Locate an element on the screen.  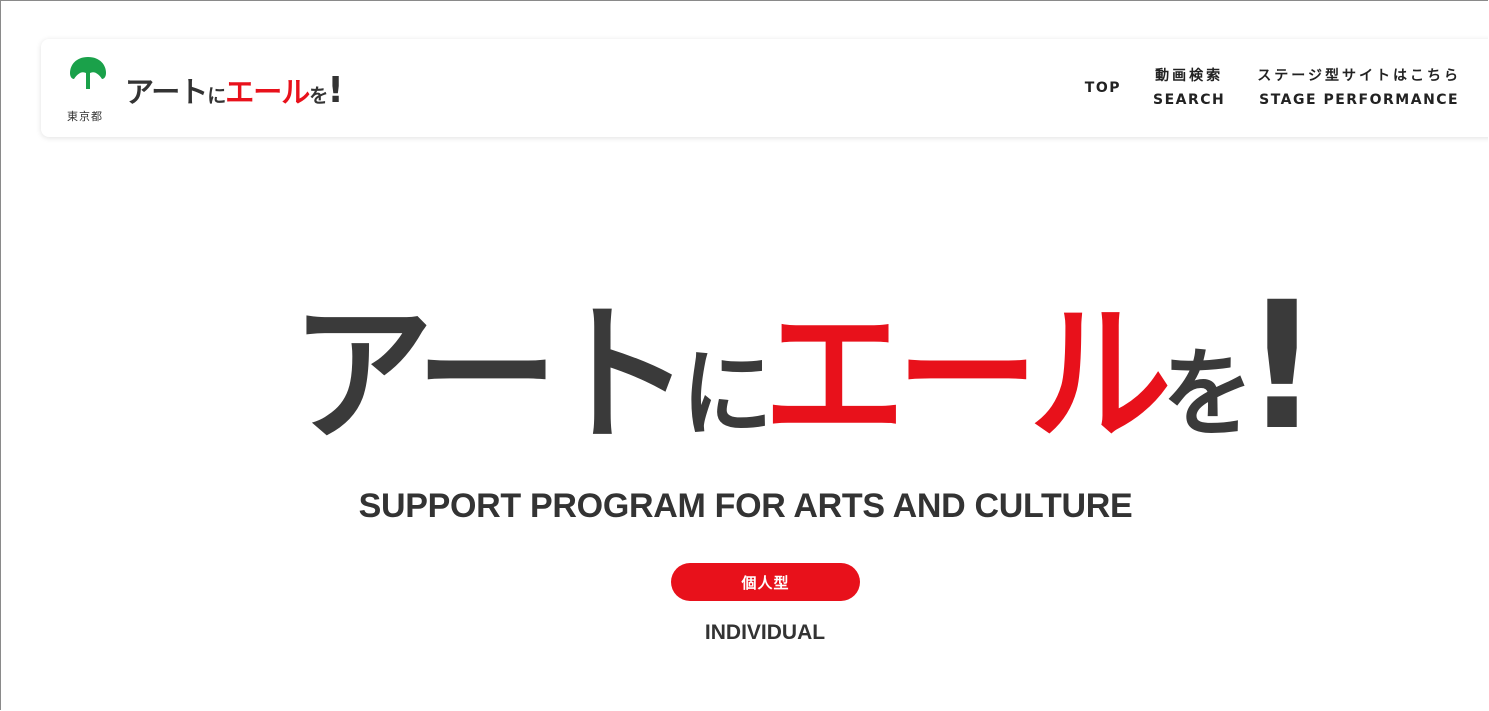
logo-title-part3: エール is located at coordinates (267, 92).